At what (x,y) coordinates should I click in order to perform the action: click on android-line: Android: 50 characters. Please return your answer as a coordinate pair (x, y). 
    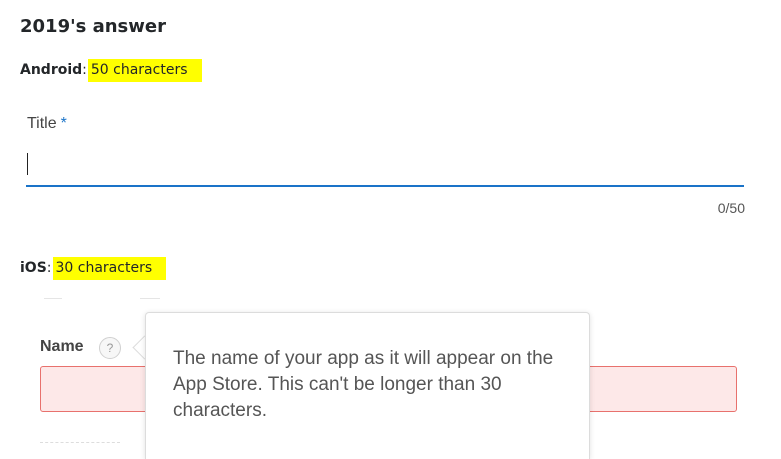
    Looking at the image, I should click on (111, 70).